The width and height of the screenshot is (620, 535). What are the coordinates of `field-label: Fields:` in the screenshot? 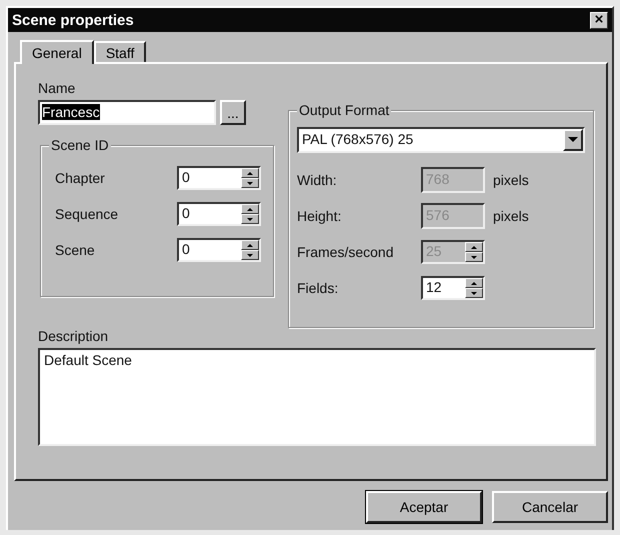 It's located at (318, 288).